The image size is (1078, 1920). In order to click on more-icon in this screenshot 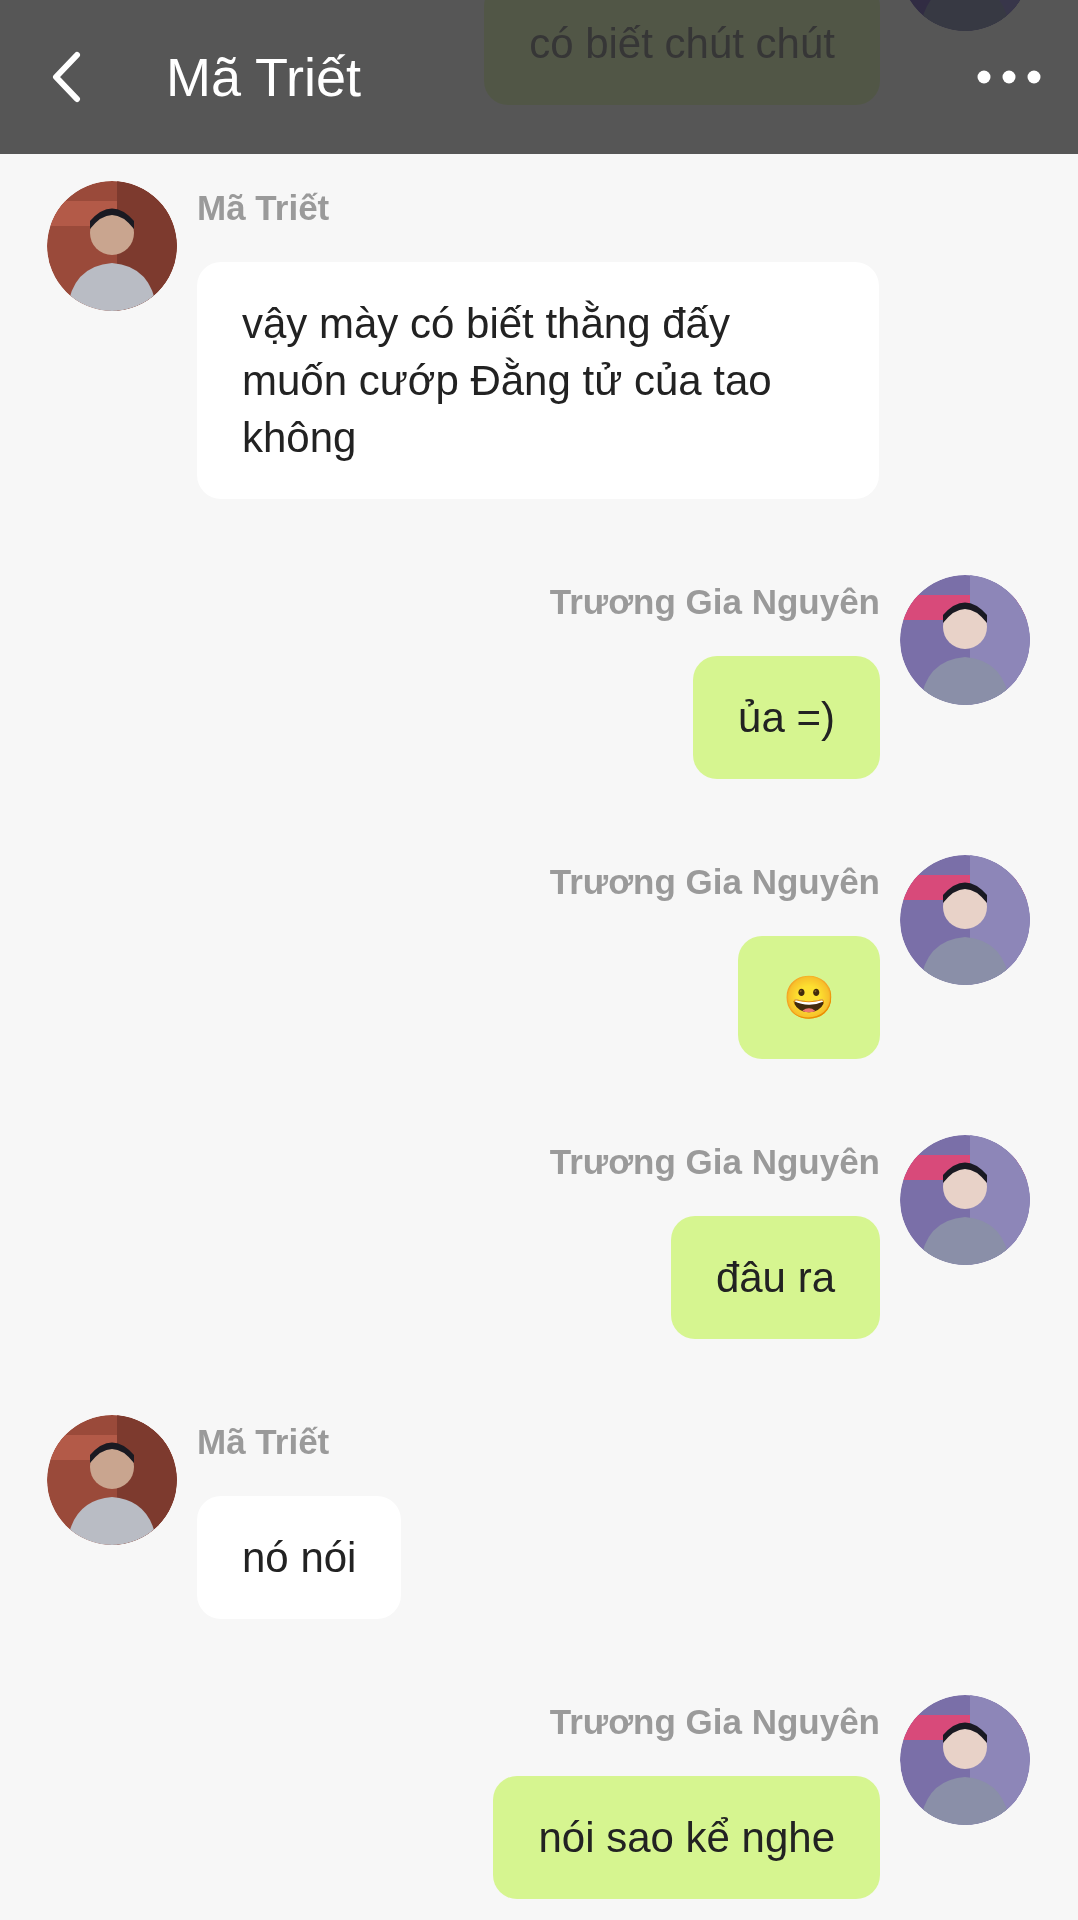, I will do `click(1009, 77)`.